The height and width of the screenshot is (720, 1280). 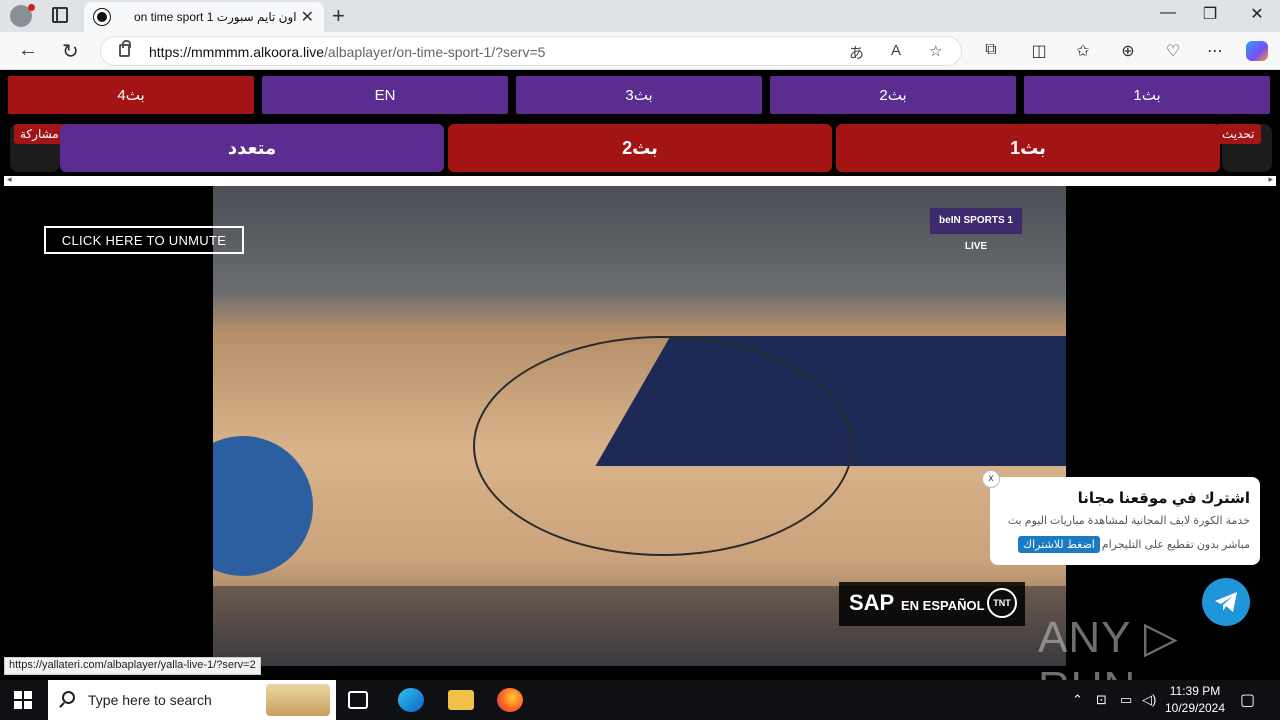 I want to click on refresh-tag: تحديث, so click(x=1238, y=134).